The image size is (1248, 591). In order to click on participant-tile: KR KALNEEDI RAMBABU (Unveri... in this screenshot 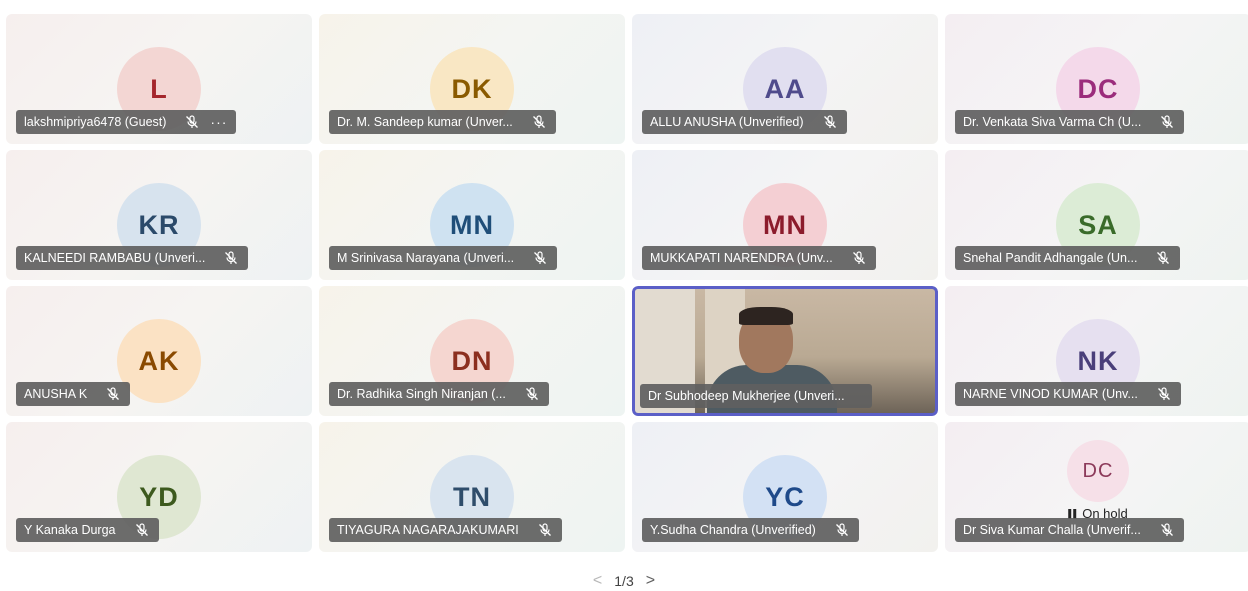, I will do `click(159, 215)`.